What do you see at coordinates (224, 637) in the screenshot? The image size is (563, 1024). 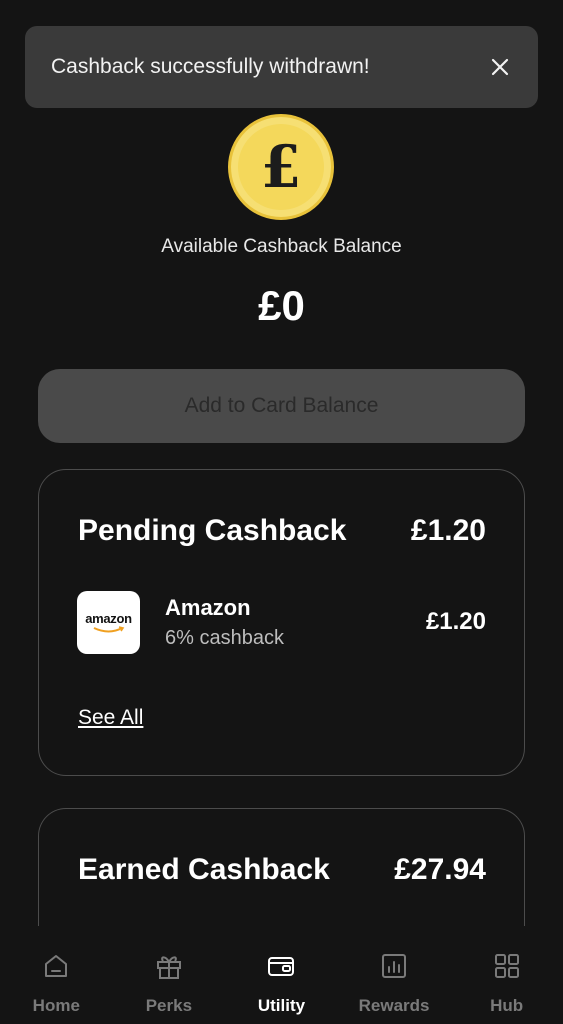 I see `merchant-rate: 6% cashback` at bounding box center [224, 637].